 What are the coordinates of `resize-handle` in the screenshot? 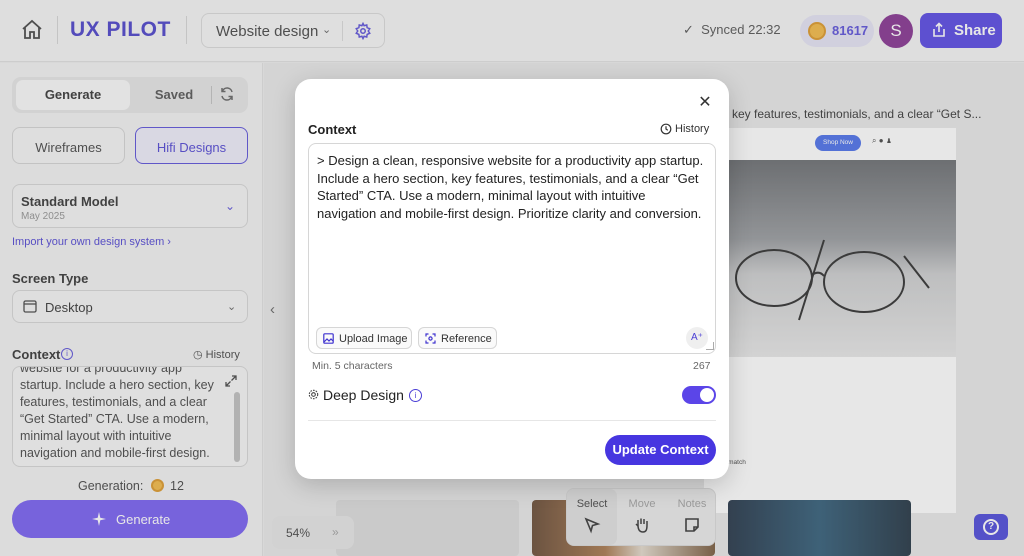 It's located at (710, 346).